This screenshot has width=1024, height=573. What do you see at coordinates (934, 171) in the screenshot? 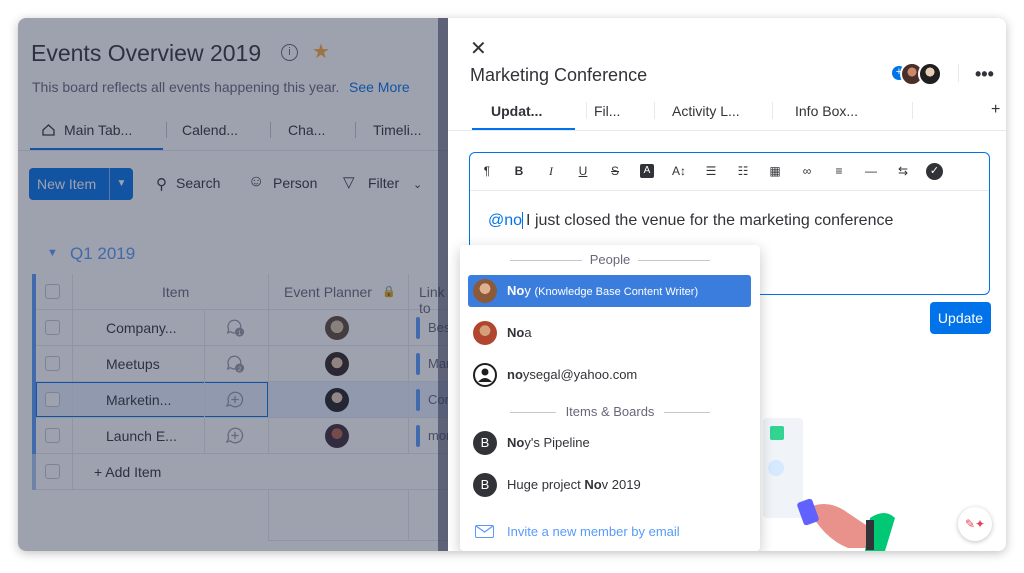
I see `checklist-icon: ✓` at bounding box center [934, 171].